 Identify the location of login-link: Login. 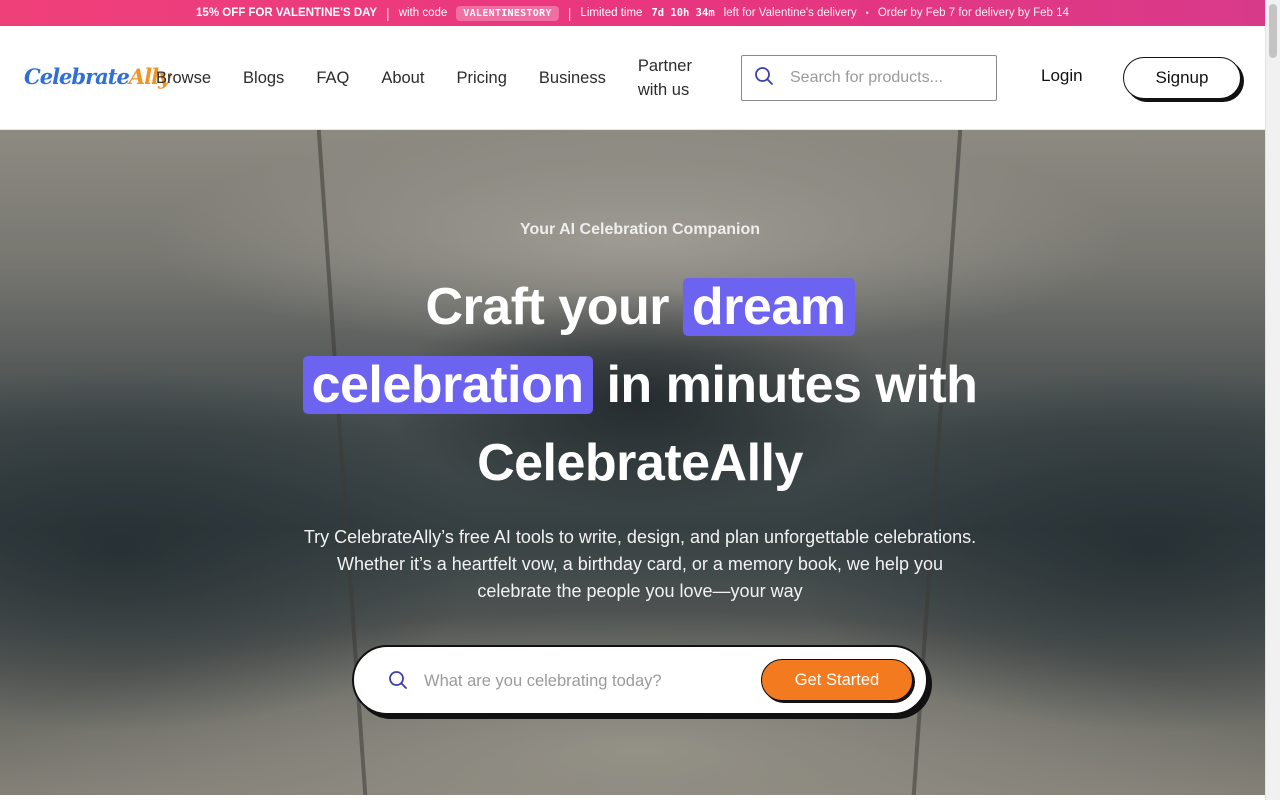
(1062, 76).